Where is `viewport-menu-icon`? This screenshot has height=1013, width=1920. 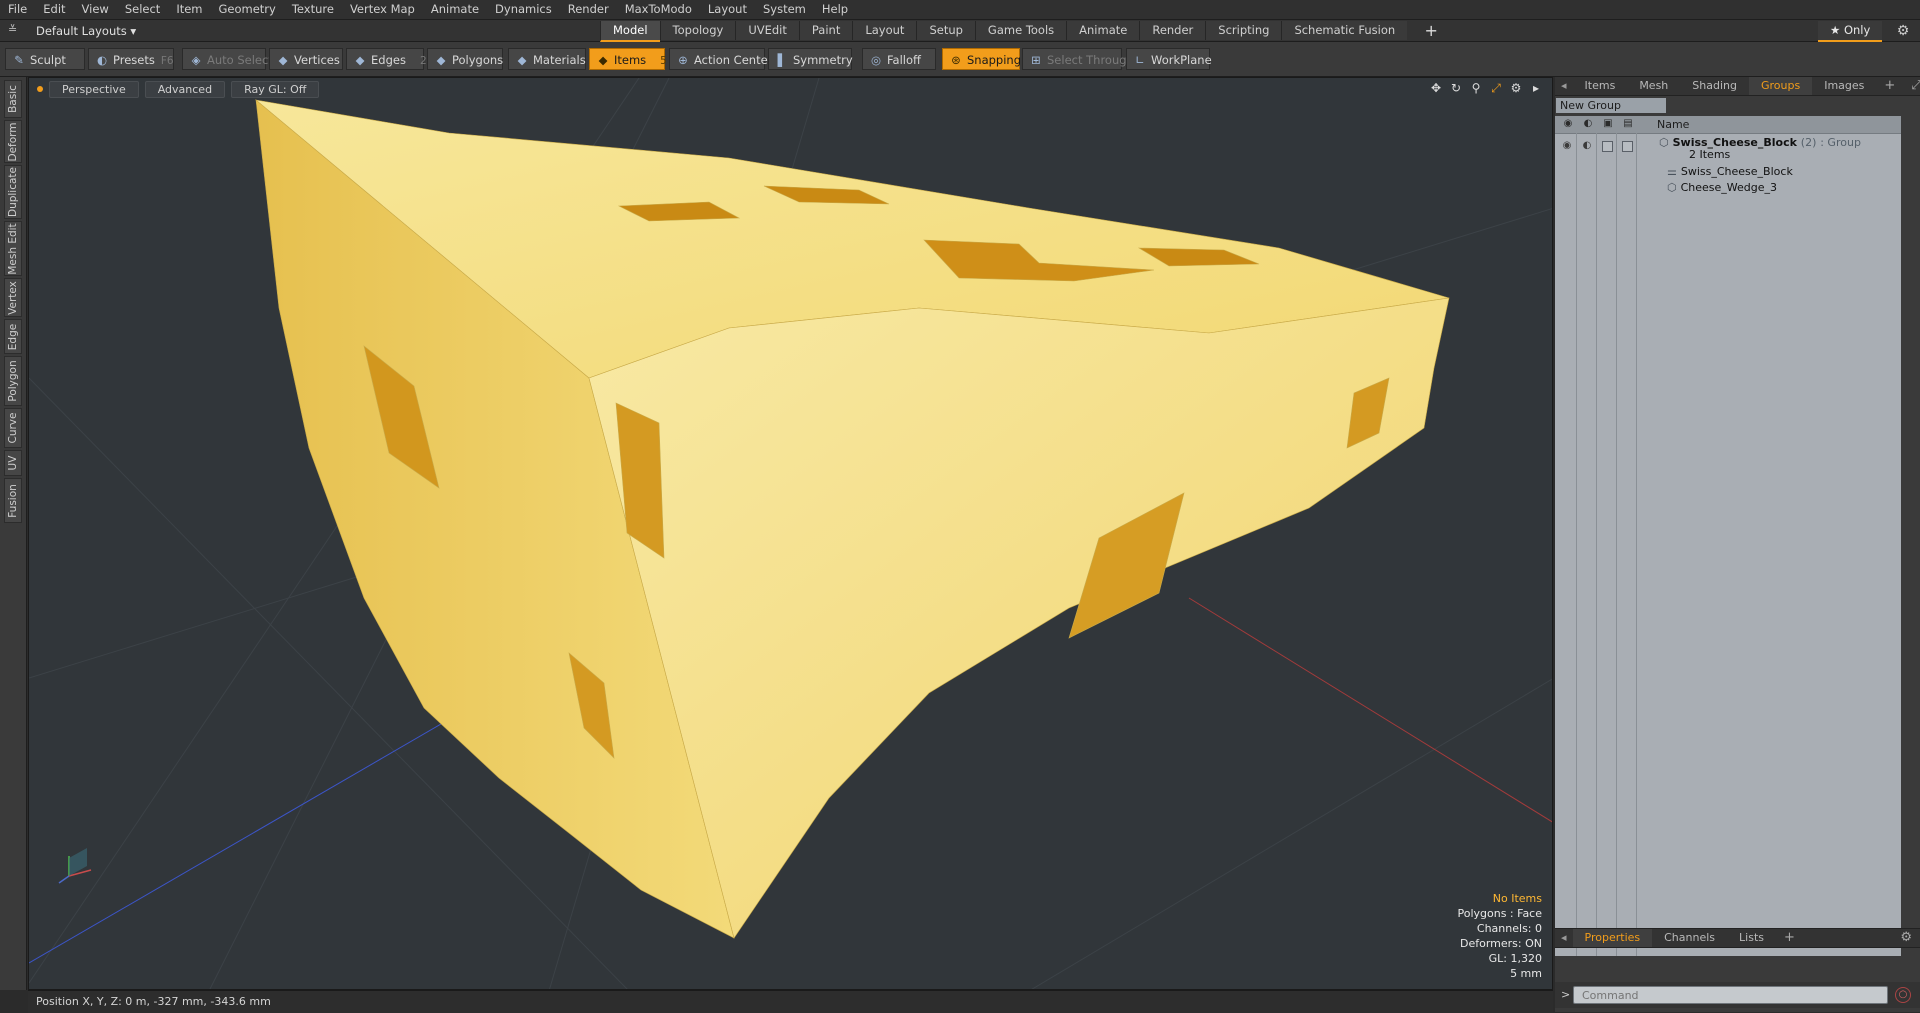 viewport-menu-icon is located at coordinates (40, 89).